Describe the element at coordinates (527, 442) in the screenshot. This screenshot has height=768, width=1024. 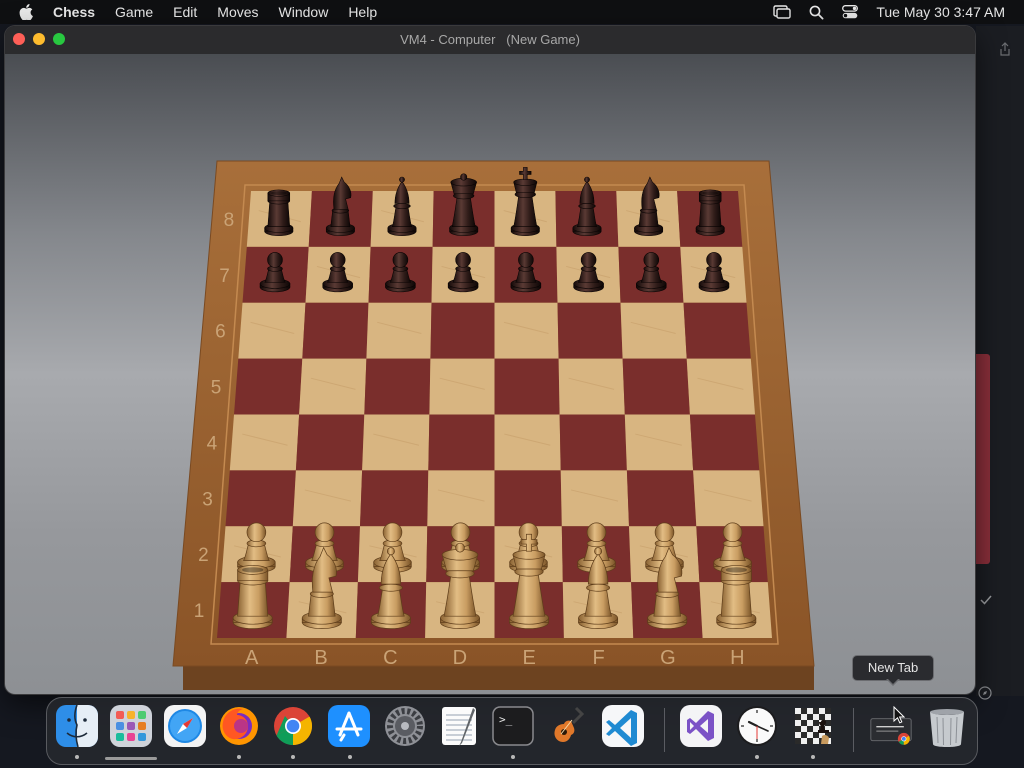
I see `board-square-e4` at that location.